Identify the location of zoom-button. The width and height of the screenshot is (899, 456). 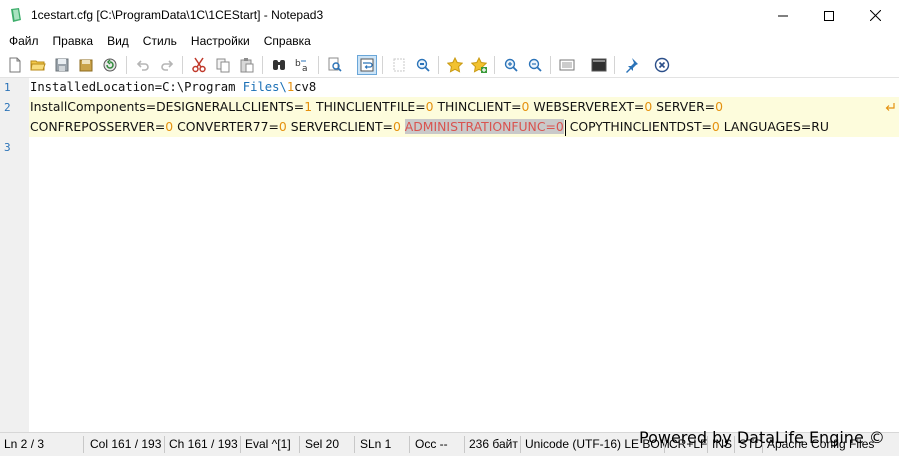
(423, 65).